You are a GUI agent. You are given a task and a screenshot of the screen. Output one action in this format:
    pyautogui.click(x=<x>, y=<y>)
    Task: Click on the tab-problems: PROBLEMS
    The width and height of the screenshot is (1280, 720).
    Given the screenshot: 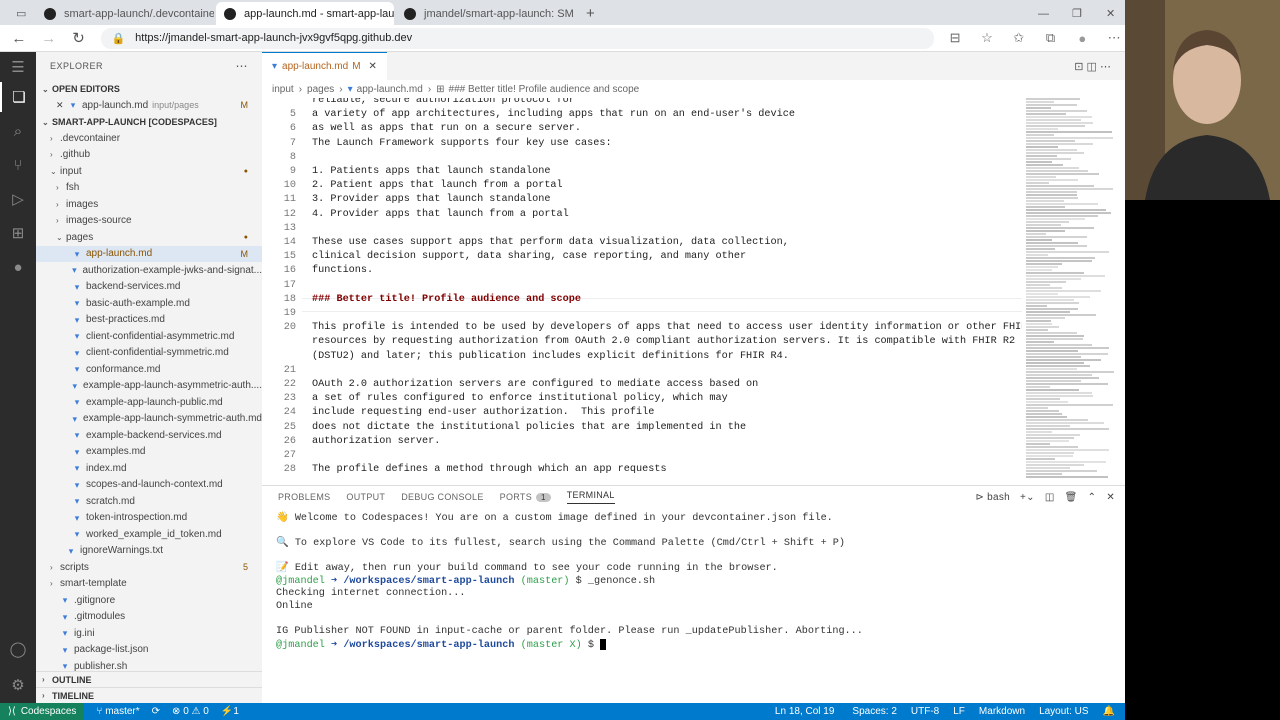 What is the action you would take?
    pyautogui.click(x=304, y=497)
    